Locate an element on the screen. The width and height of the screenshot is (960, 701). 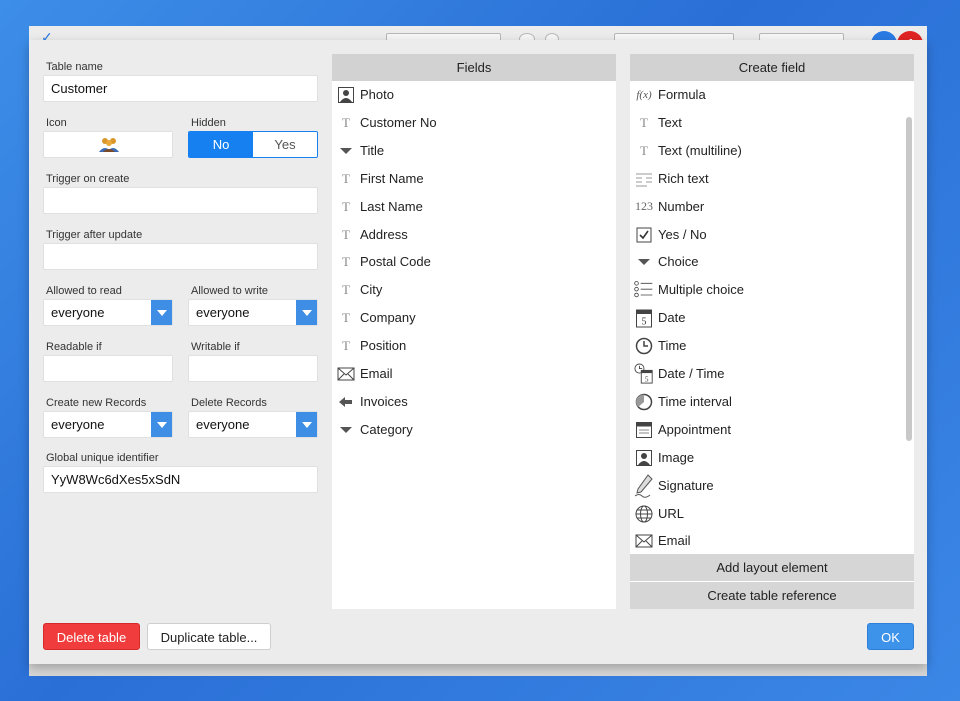
field-list-item: T Customer No is located at coordinates (474, 123).